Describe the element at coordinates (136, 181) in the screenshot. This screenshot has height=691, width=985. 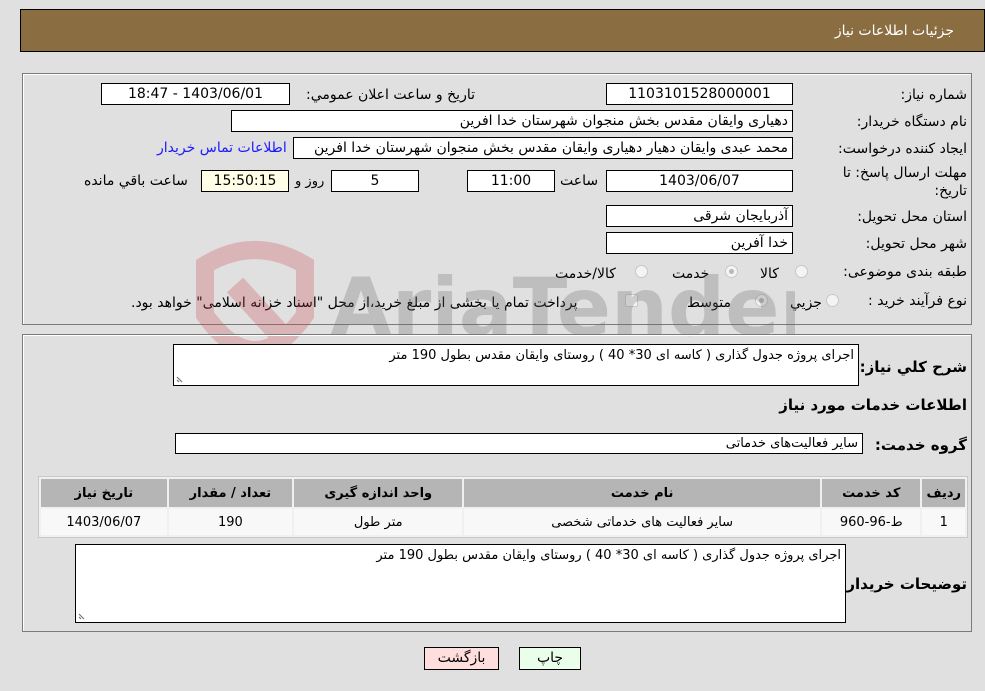
I see `remaining-suffix: ساعت باقي مانده` at that location.